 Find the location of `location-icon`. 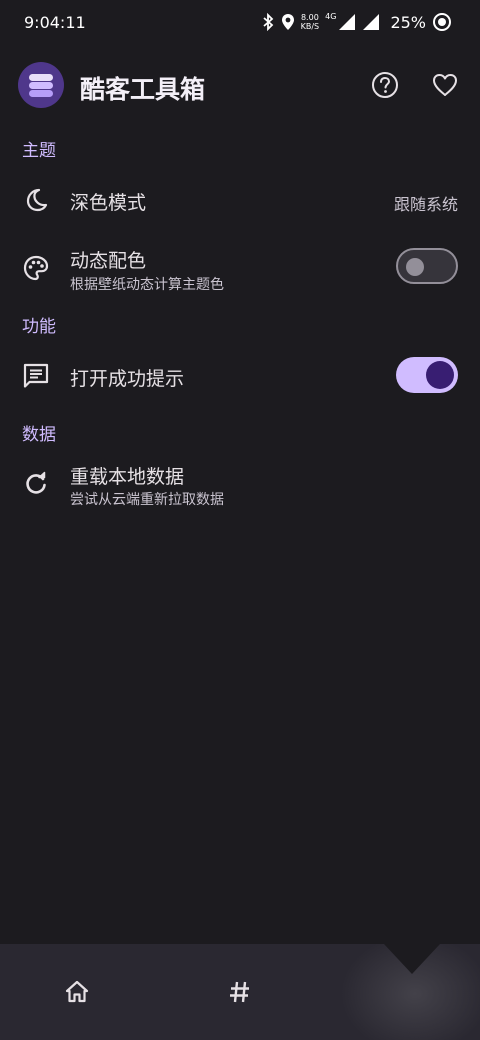

location-icon is located at coordinates (287, 22).